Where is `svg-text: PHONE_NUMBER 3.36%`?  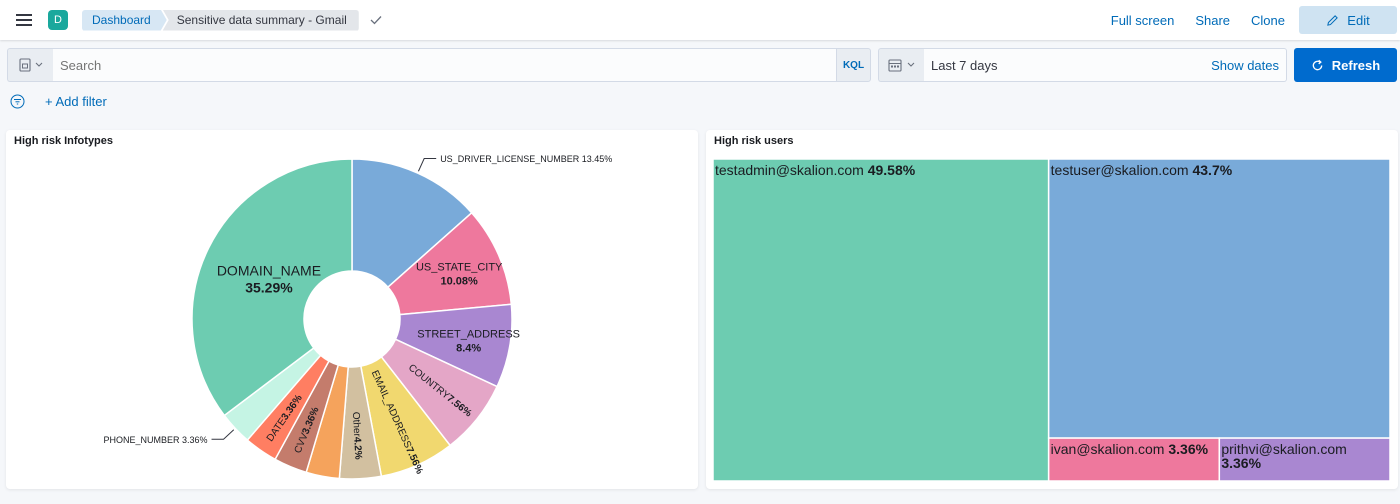 svg-text: PHONE_NUMBER 3.36% is located at coordinates (155, 440).